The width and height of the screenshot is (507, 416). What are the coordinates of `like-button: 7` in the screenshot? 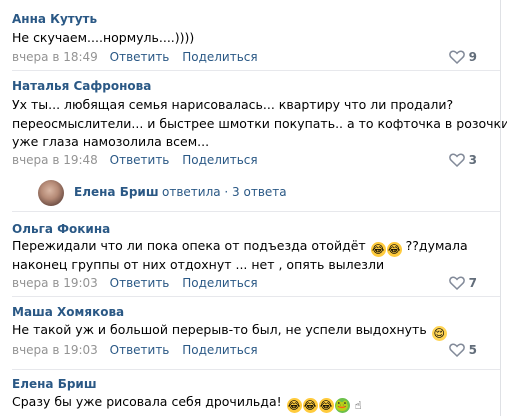 It's located at (462, 283).